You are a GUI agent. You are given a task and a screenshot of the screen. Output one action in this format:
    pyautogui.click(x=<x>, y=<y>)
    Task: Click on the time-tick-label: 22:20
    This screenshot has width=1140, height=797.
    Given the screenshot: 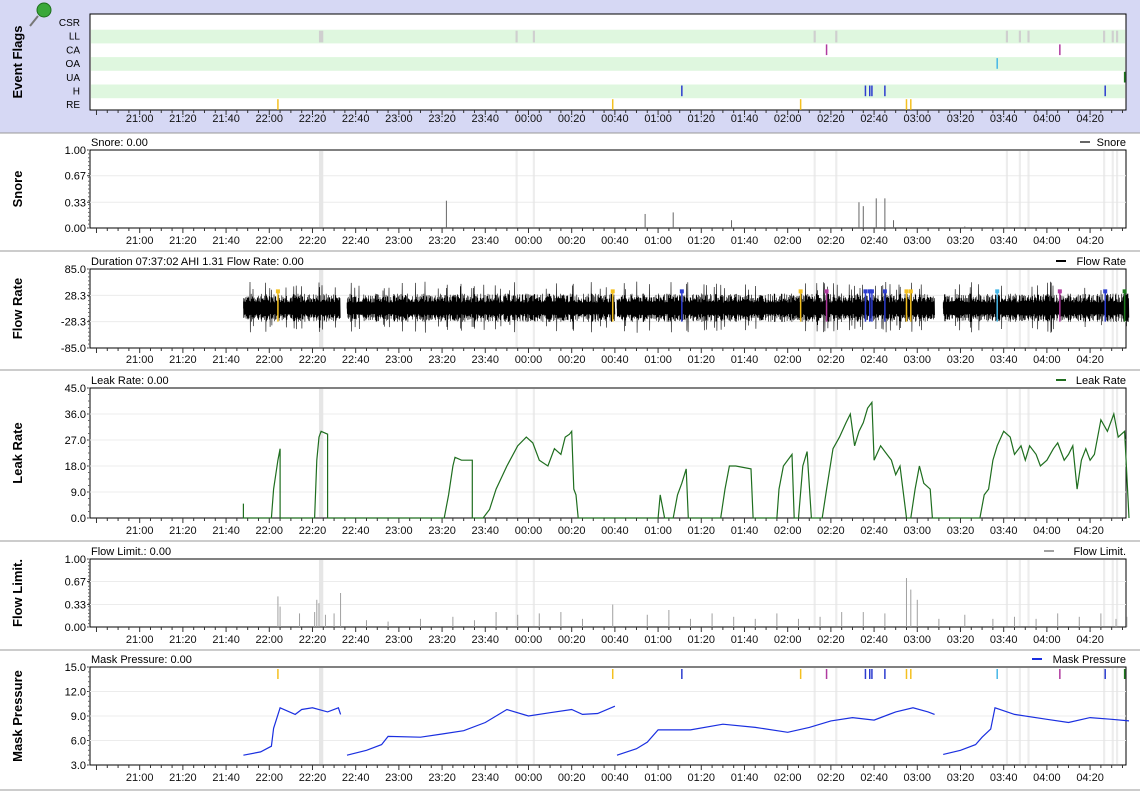 What is the action you would take?
    pyautogui.click(x=313, y=119)
    